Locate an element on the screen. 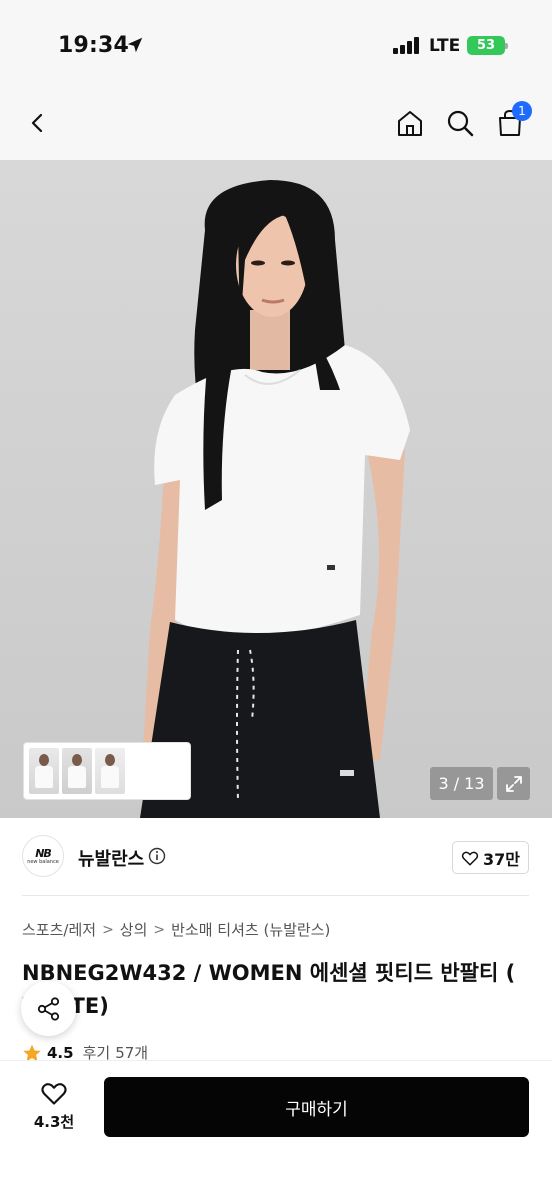 The width and height of the screenshot is (552, 1200). status-bar: 19:34 LTE 53 is located at coordinates (276, 45).